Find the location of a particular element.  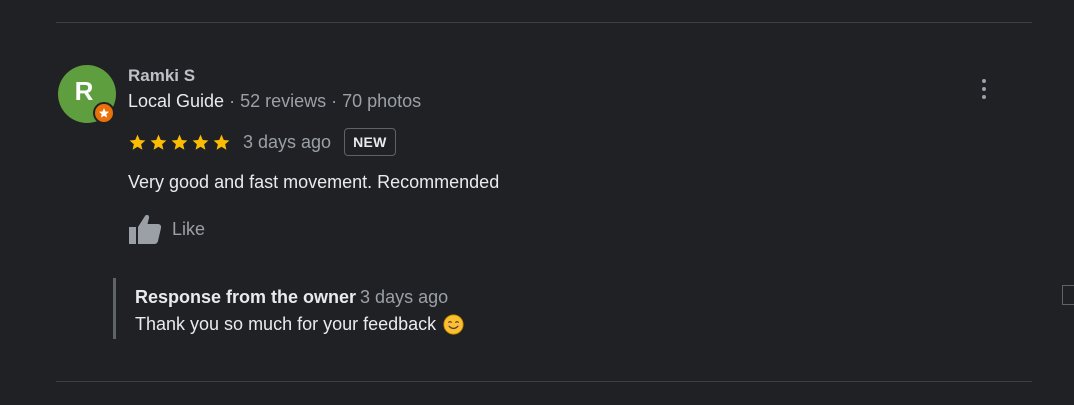

new-badge: NEW is located at coordinates (370, 142).